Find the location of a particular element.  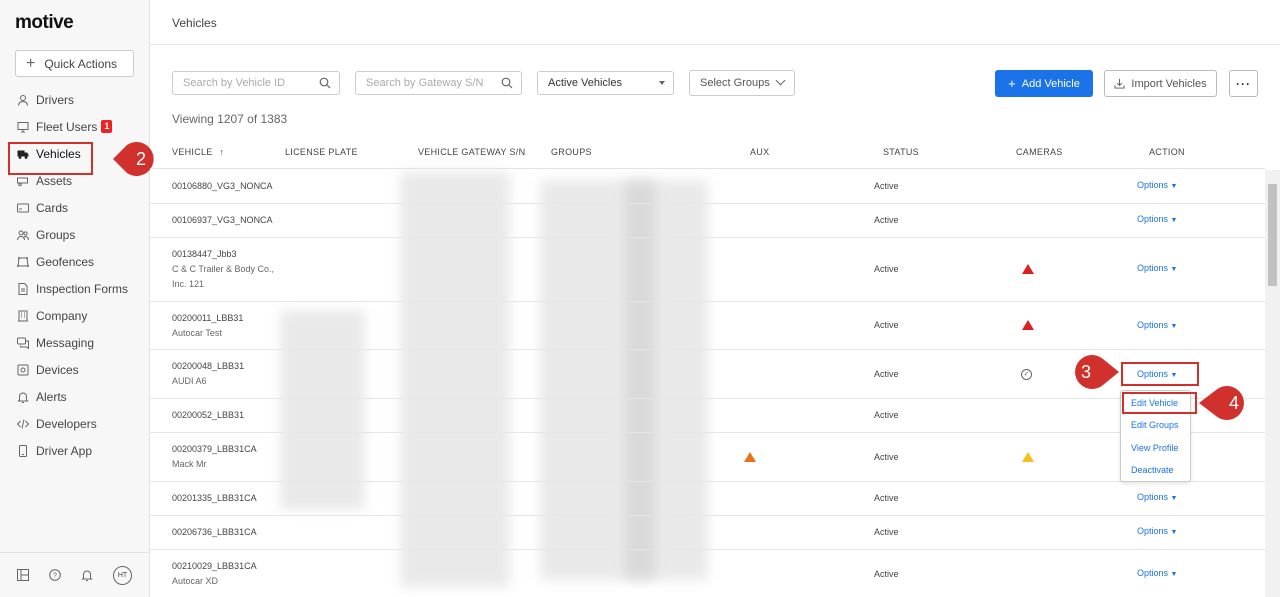

vehicle-id-search-input: Search by Vehicle ID is located at coordinates (256, 83).